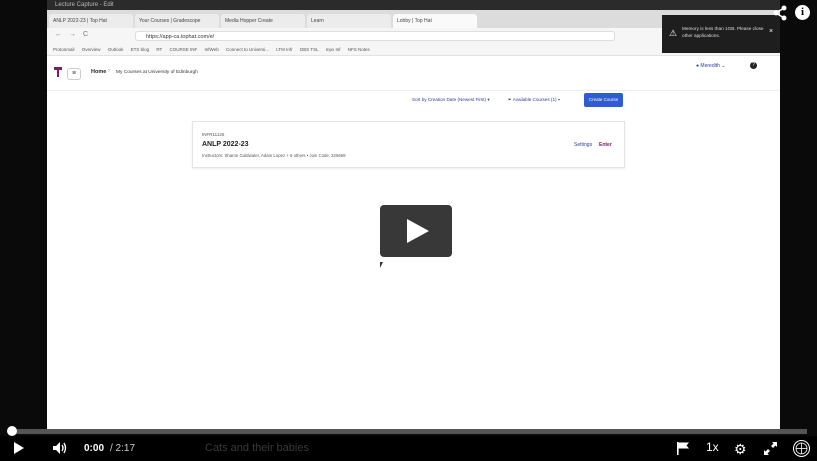 This screenshot has width=817, height=461. Describe the element at coordinates (85, 34) in the screenshot. I see `reload-icon: C` at that location.